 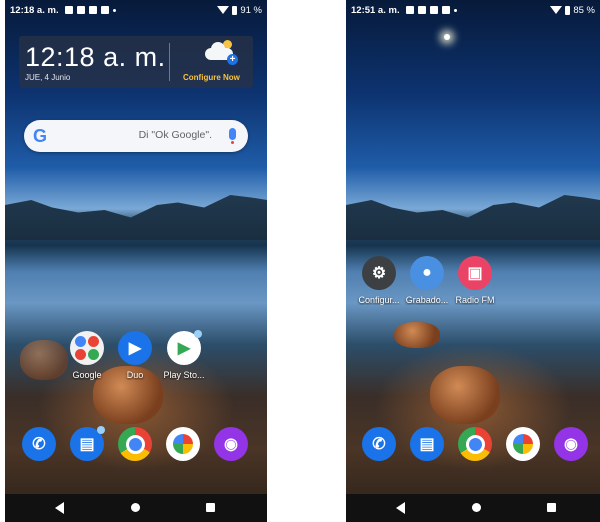 What do you see at coordinates (211, 77) in the screenshot?
I see `configure-now-link: Configure Now` at bounding box center [211, 77].